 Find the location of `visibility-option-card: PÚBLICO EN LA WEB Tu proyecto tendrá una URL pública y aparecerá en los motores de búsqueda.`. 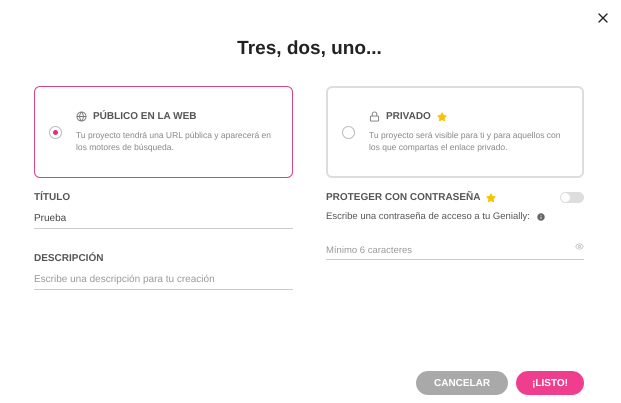

visibility-option-card: PÚBLICO EN LA WEB Tu proyecto tendrá una URL pública y aparecerá en los motores de búsqueda. is located at coordinates (163, 132).